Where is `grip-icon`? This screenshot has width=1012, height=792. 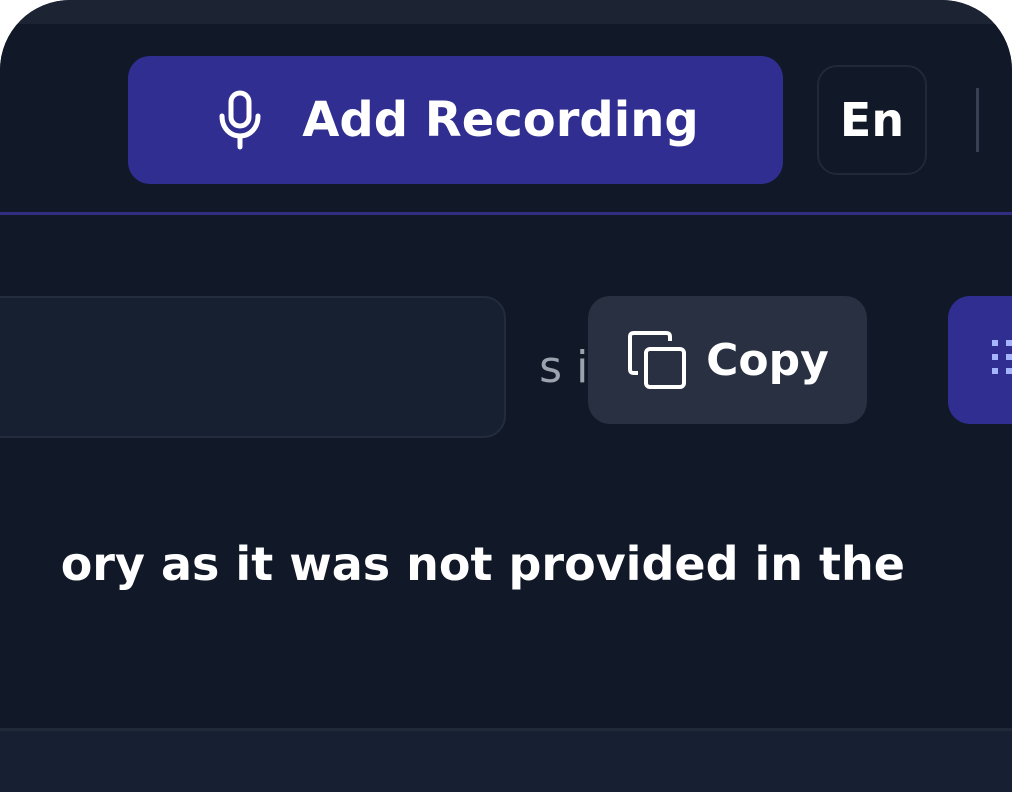 grip-icon is located at coordinates (1001, 360).